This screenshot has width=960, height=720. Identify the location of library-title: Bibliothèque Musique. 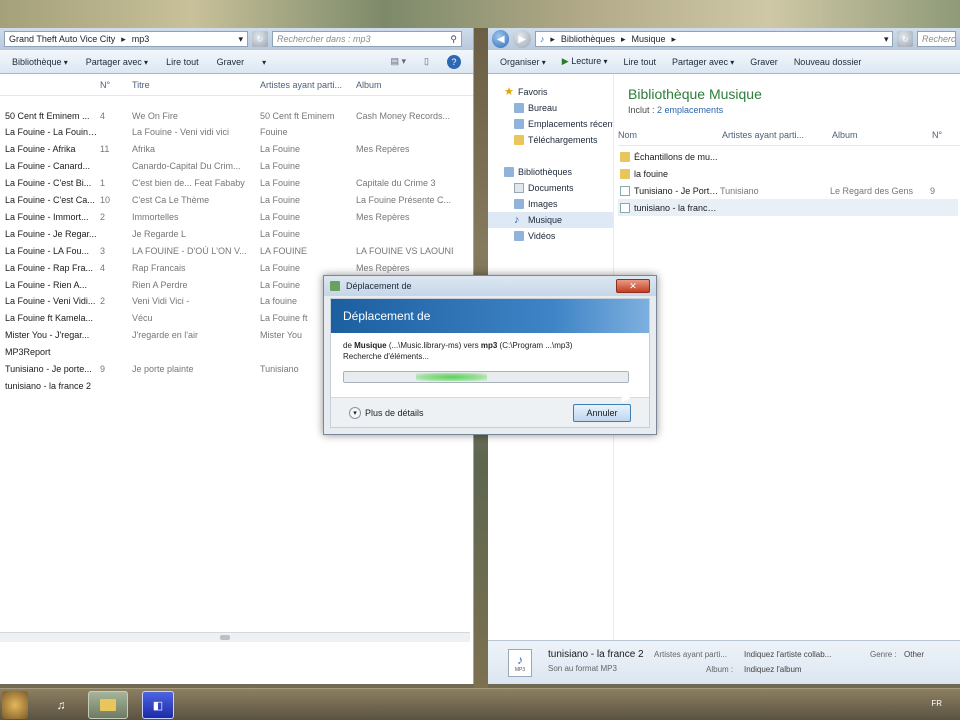
(695, 94).